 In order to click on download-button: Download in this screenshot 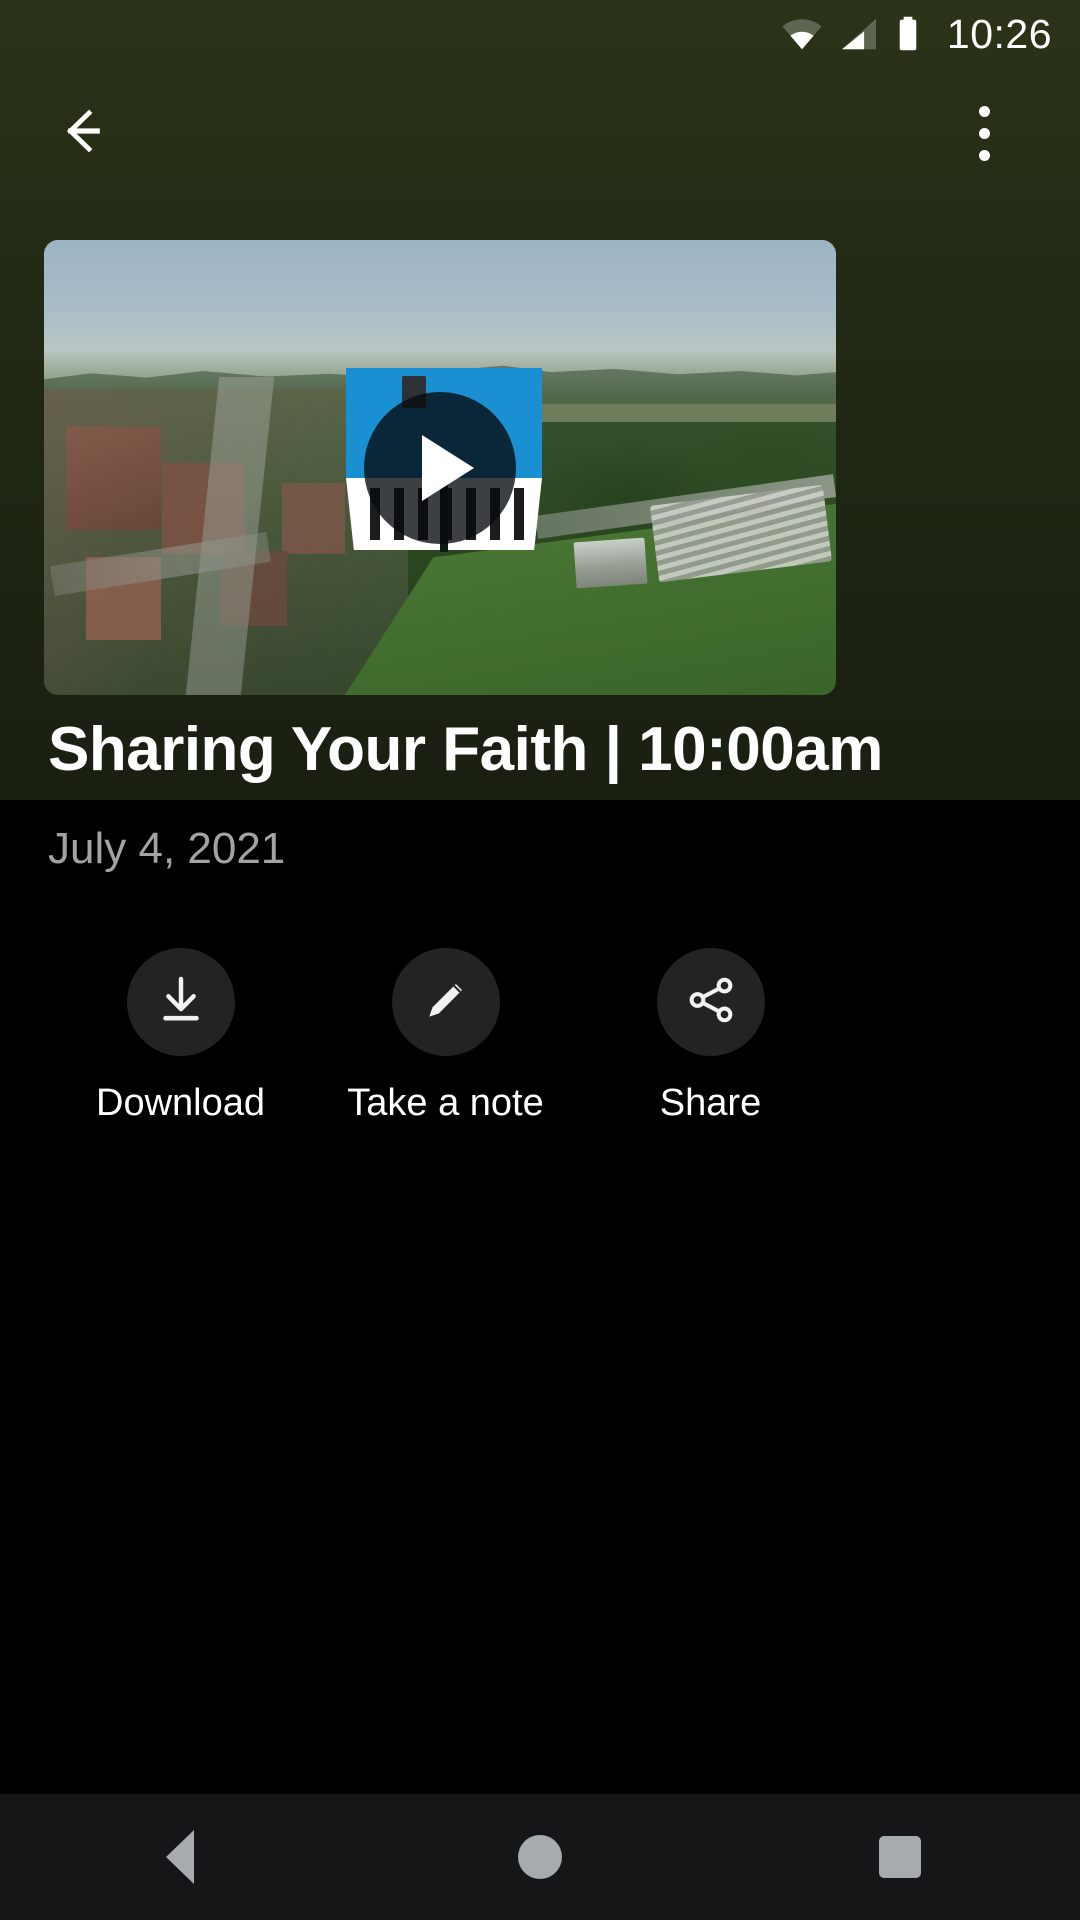, I will do `click(180, 1036)`.